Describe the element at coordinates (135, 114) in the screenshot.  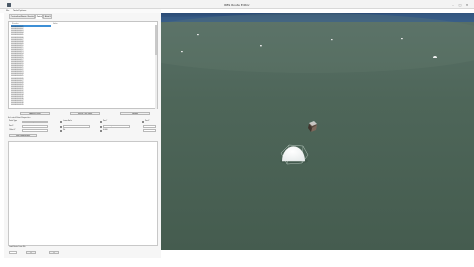
I see `update-button: Update` at that location.